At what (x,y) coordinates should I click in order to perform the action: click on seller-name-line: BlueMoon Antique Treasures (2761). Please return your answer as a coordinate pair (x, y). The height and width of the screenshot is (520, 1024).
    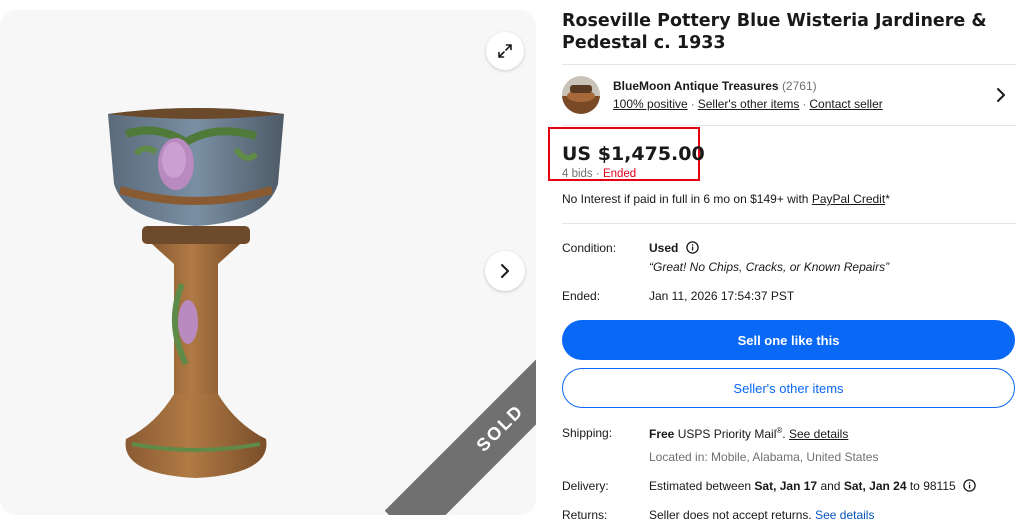
    Looking at the image, I should click on (715, 86).